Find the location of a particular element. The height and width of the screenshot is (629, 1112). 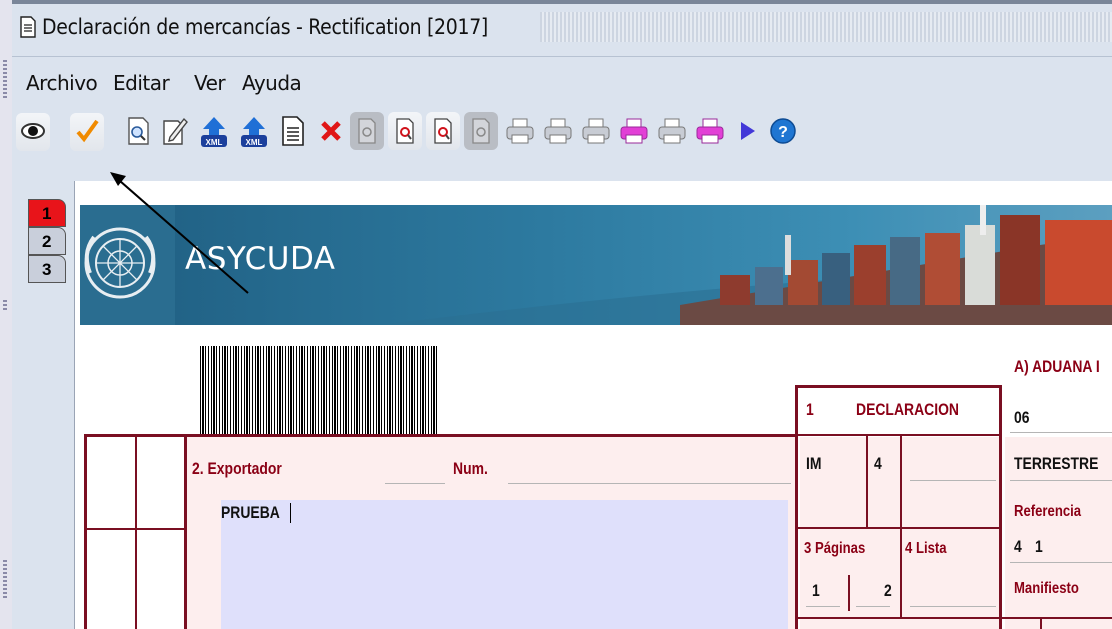

delete-button is located at coordinates (331, 131).